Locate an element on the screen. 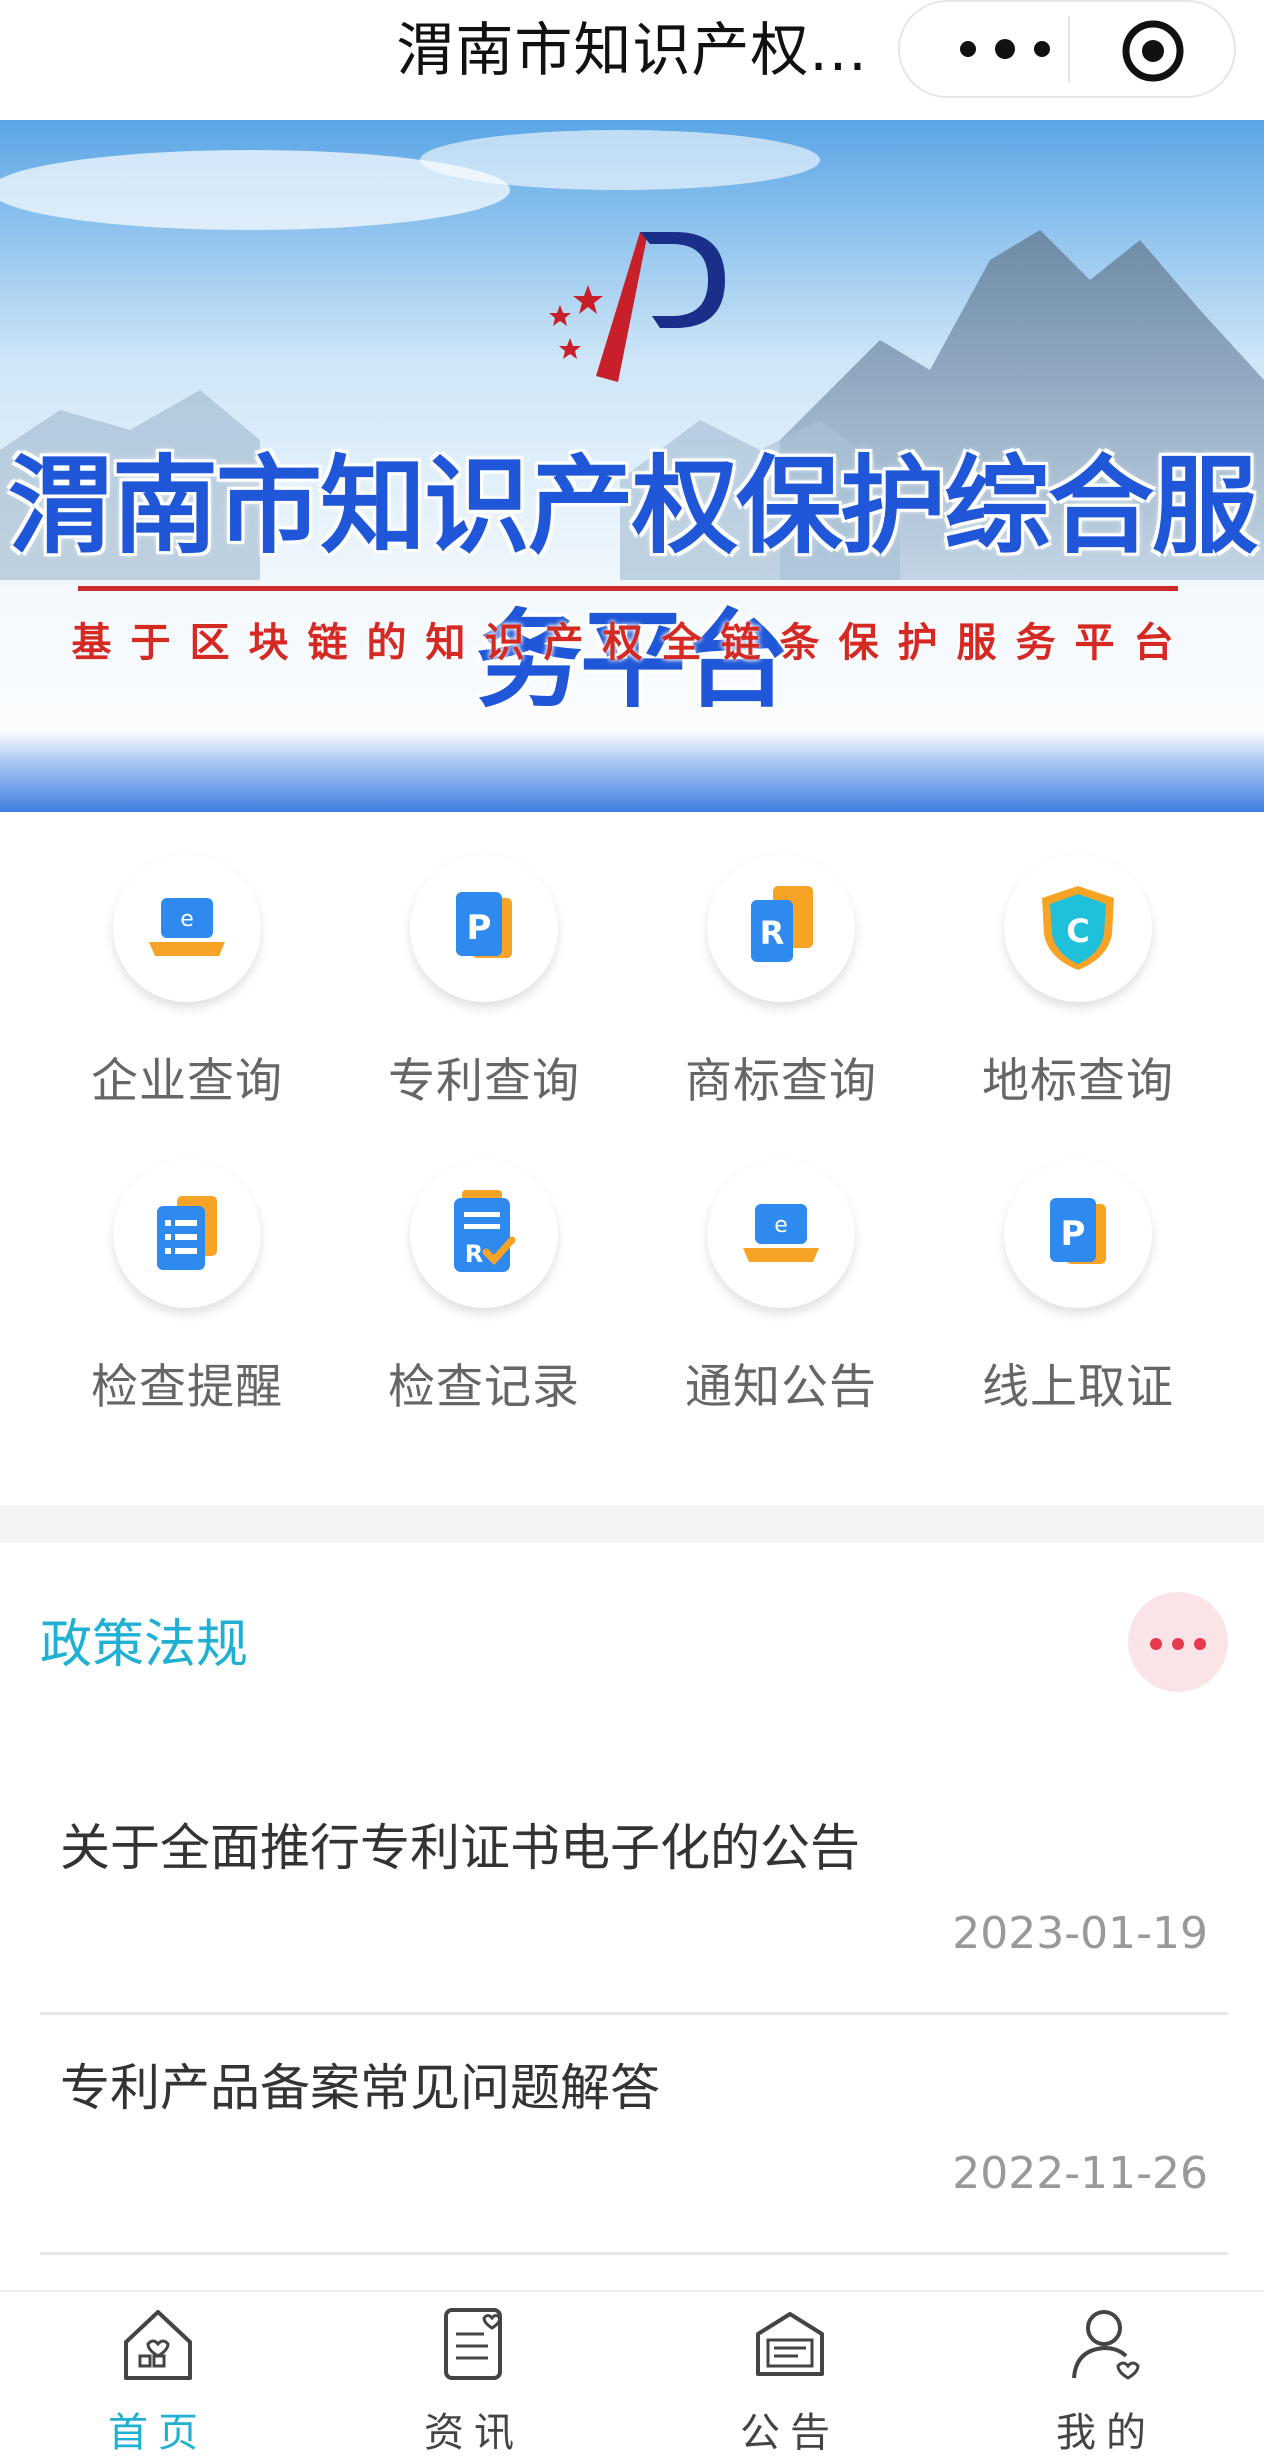 The height and width of the screenshot is (2458, 1264). grid-label: 通知公告 is located at coordinates (781, 1387).